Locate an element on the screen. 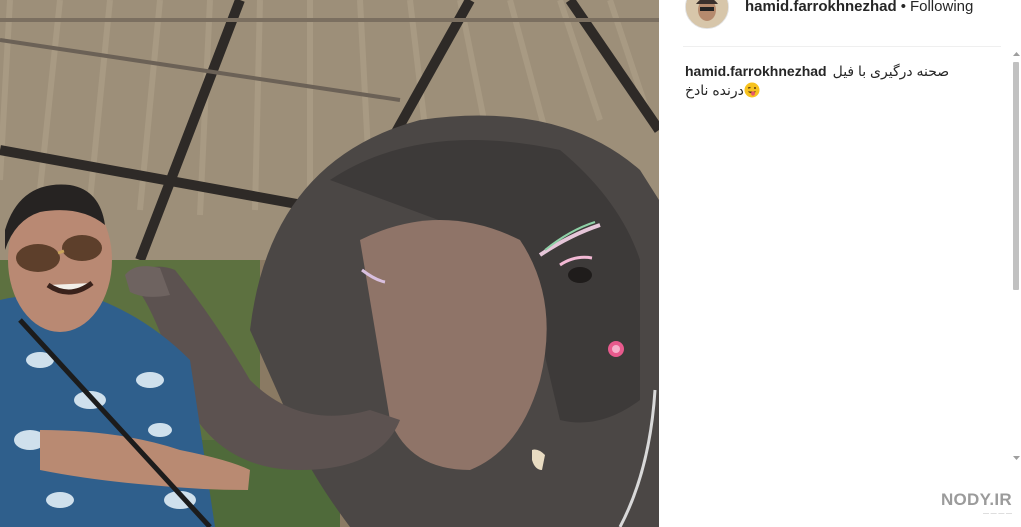  watermark-subtext: — — — — is located at coordinates (997, 514).